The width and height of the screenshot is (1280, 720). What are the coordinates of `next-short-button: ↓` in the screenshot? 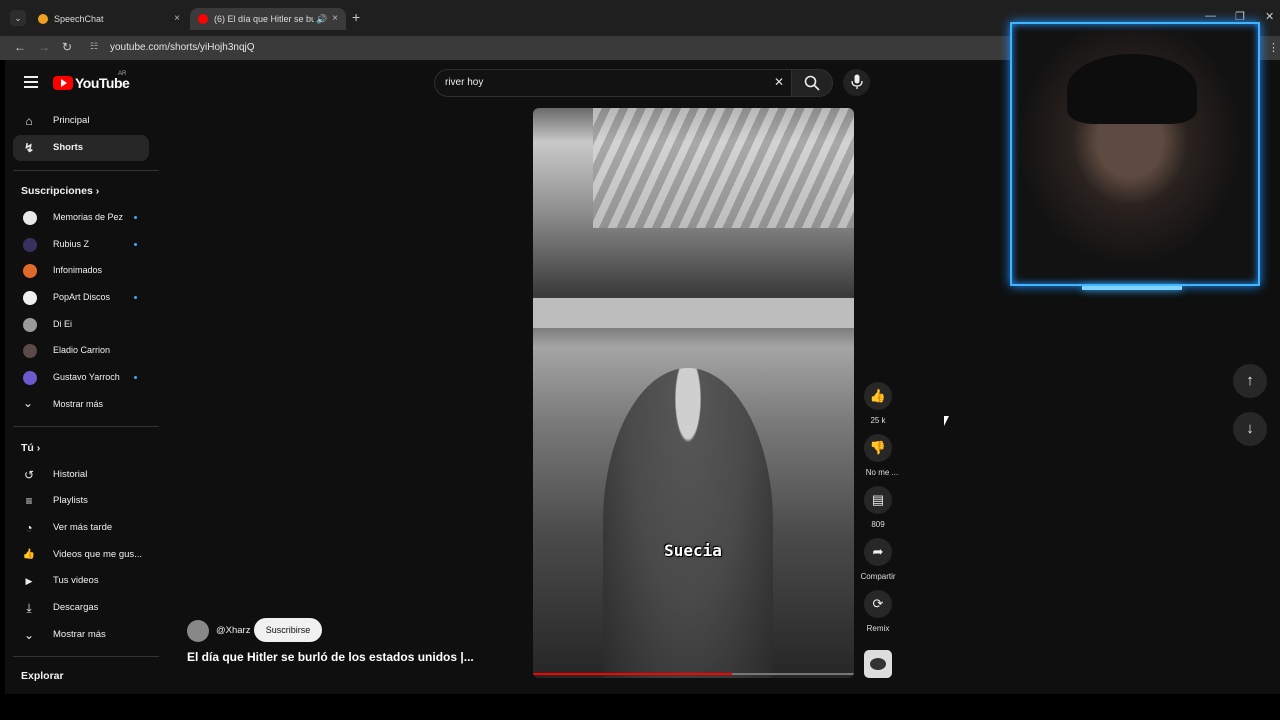 It's located at (1250, 429).